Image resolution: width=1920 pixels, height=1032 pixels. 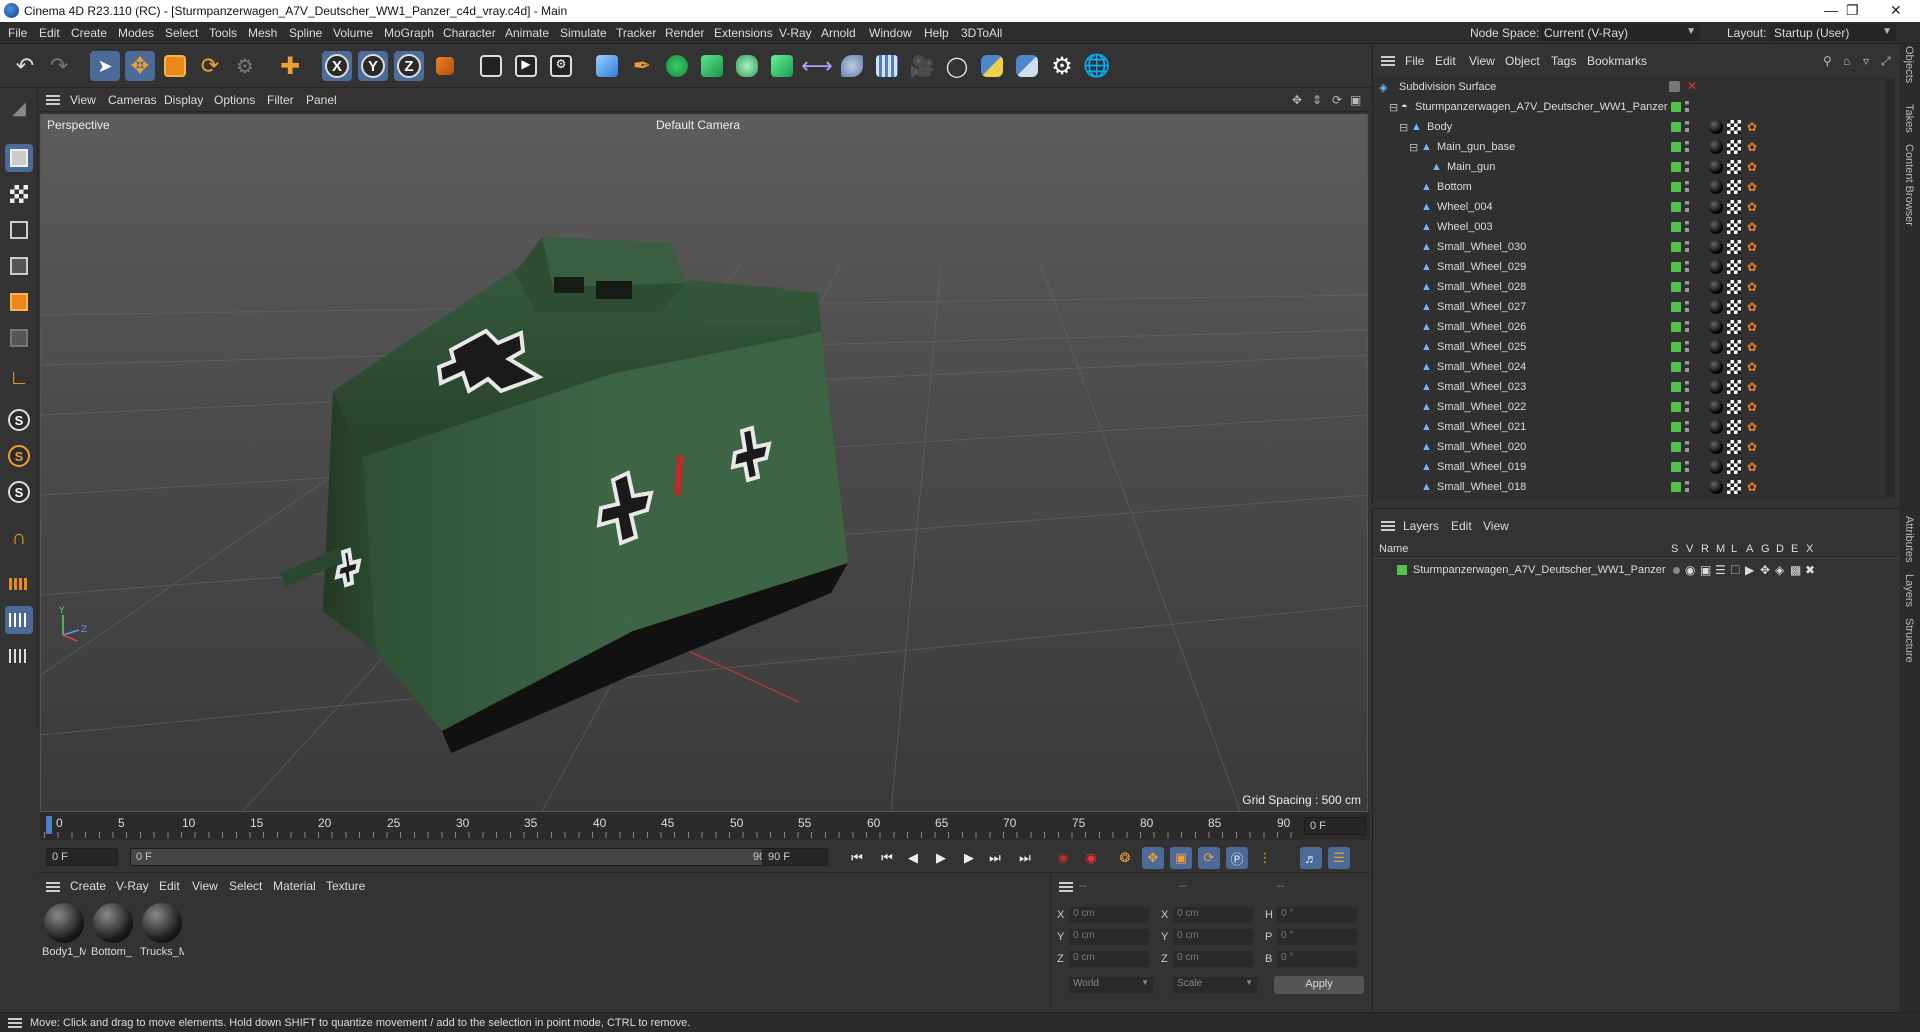 What do you see at coordinates (25, 66) in the screenshot?
I see `undo-button: ↶` at bounding box center [25, 66].